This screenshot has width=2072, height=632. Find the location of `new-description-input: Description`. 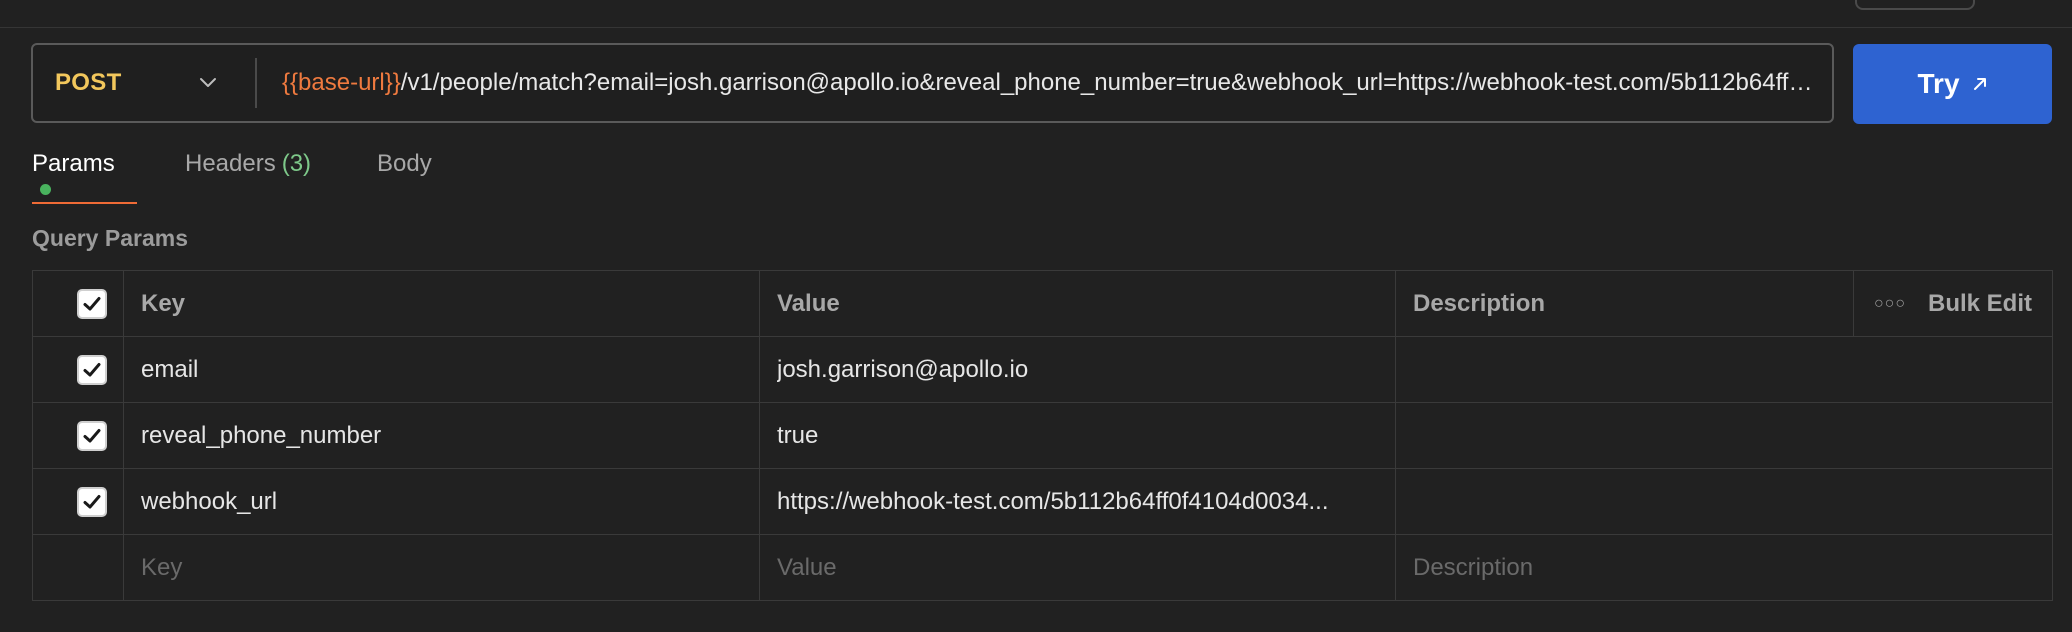

new-description-input: Description is located at coordinates (1724, 567).